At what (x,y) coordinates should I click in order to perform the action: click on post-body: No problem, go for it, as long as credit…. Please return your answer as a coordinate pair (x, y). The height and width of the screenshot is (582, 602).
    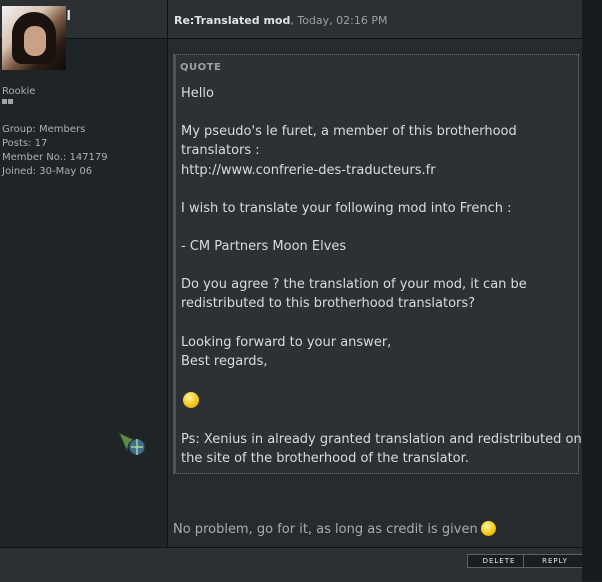
    Looking at the image, I should click on (334, 529).